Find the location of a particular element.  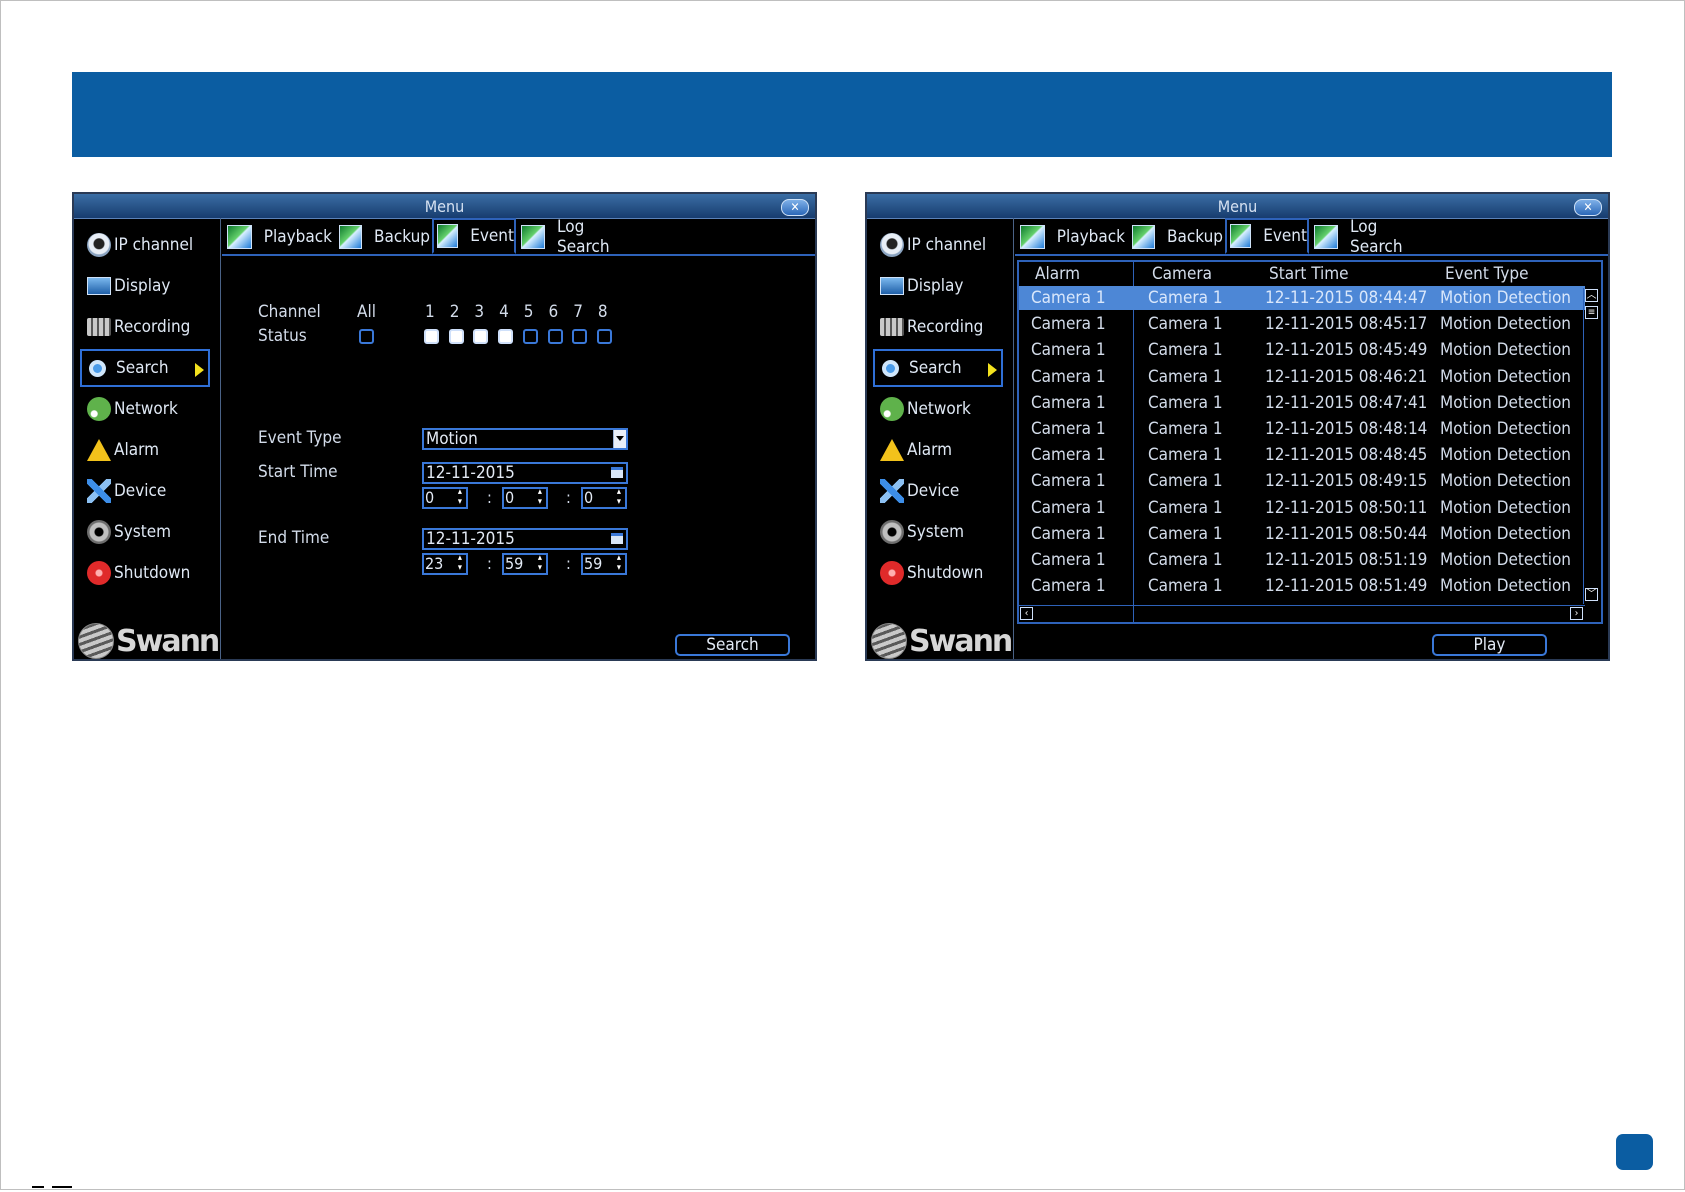

end-date-field: 12-11-2015 is located at coordinates (525, 539).